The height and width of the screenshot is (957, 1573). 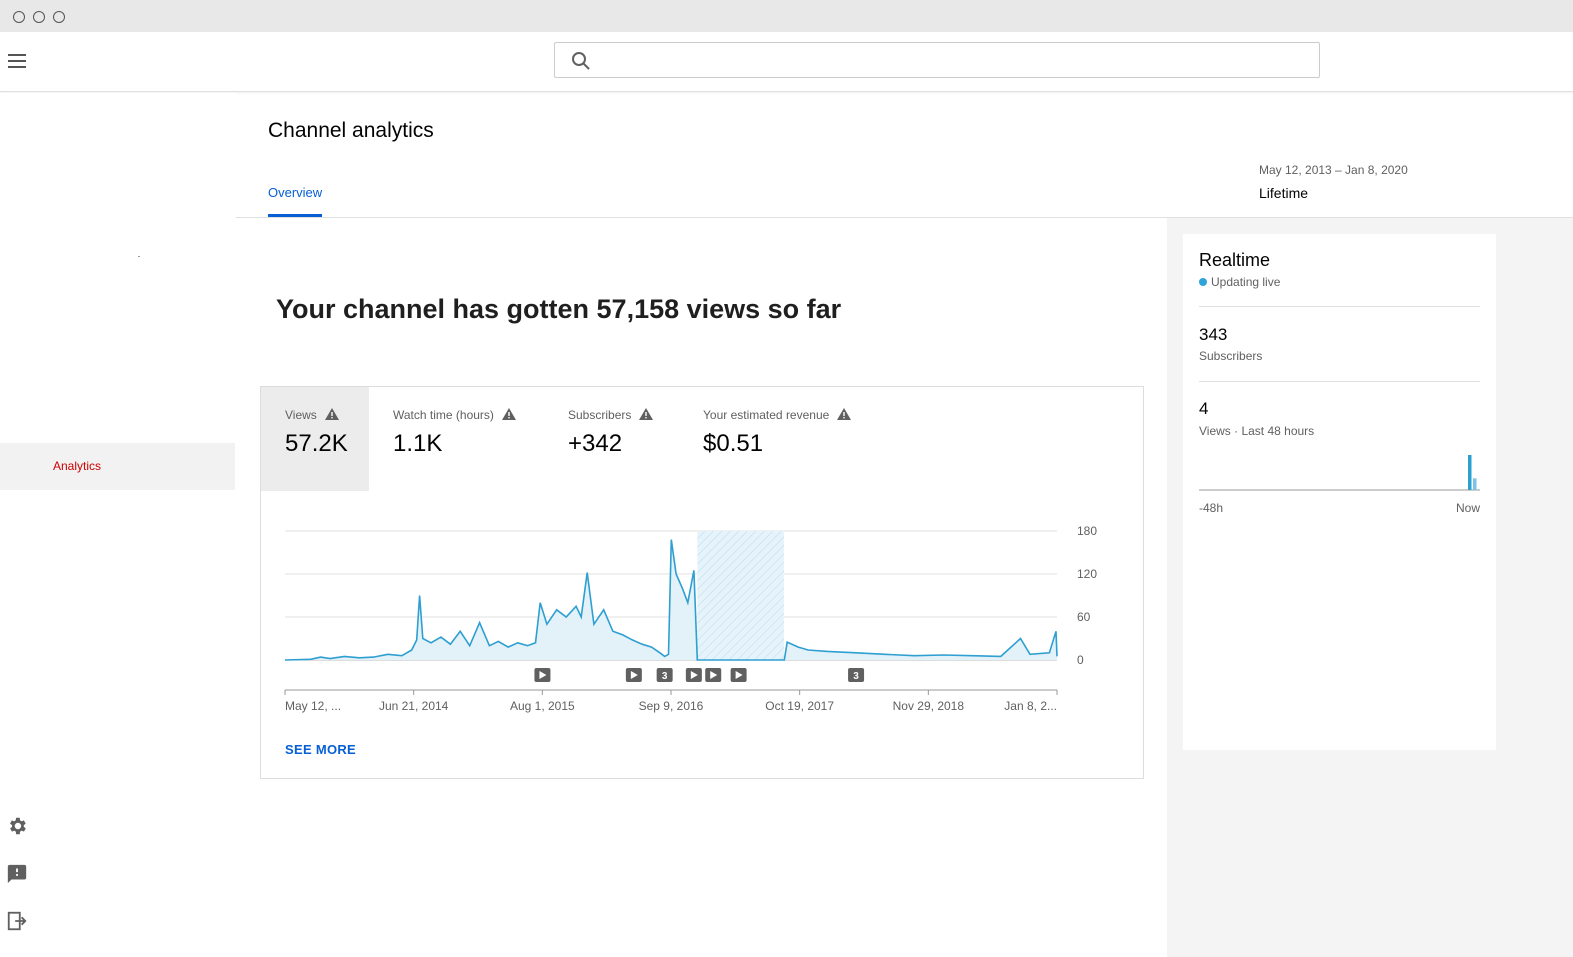 I want to click on missing-data-band, so click(x=741, y=595).